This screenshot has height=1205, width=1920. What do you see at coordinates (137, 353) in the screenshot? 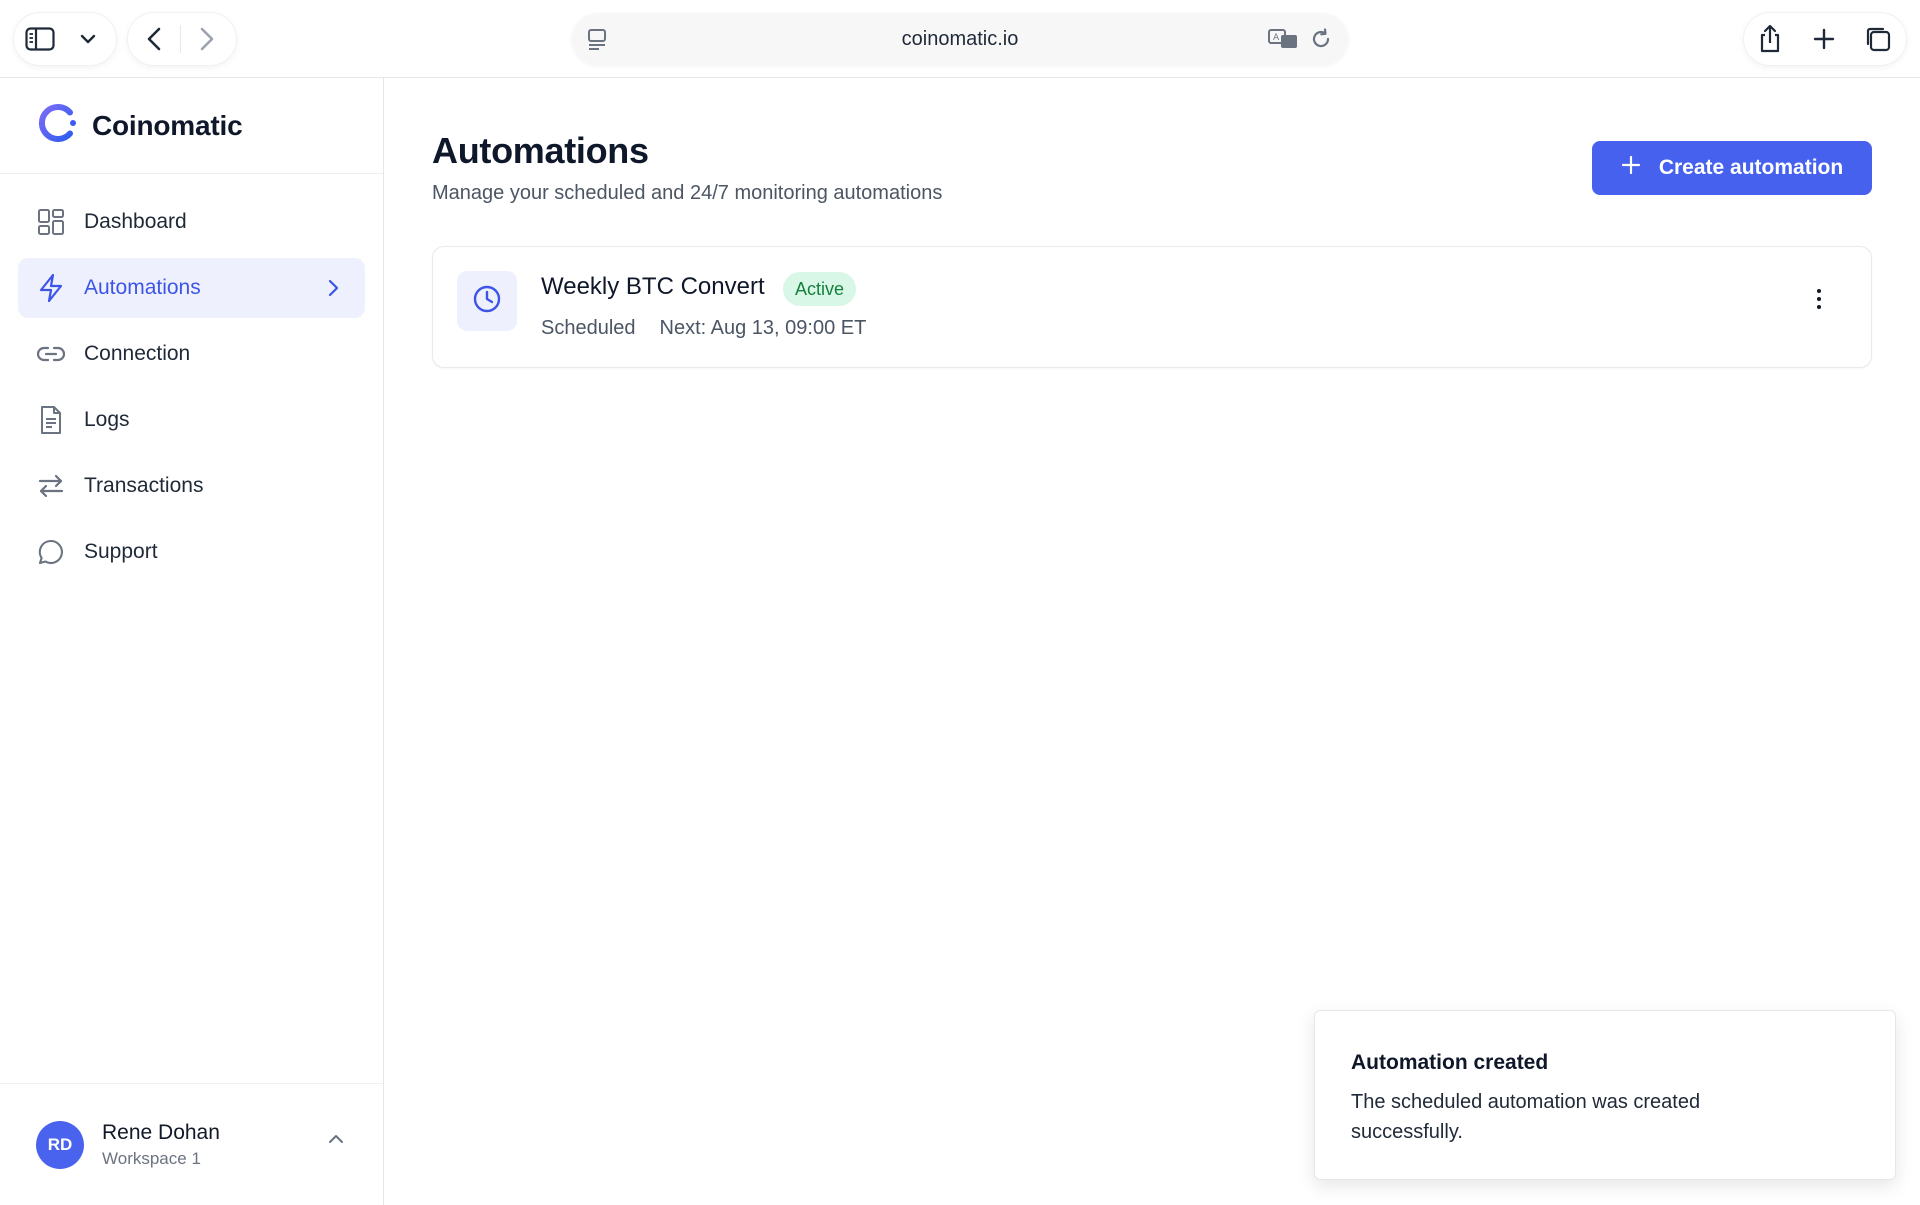
I see `sidebar-item-label: Connection` at bounding box center [137, 353].